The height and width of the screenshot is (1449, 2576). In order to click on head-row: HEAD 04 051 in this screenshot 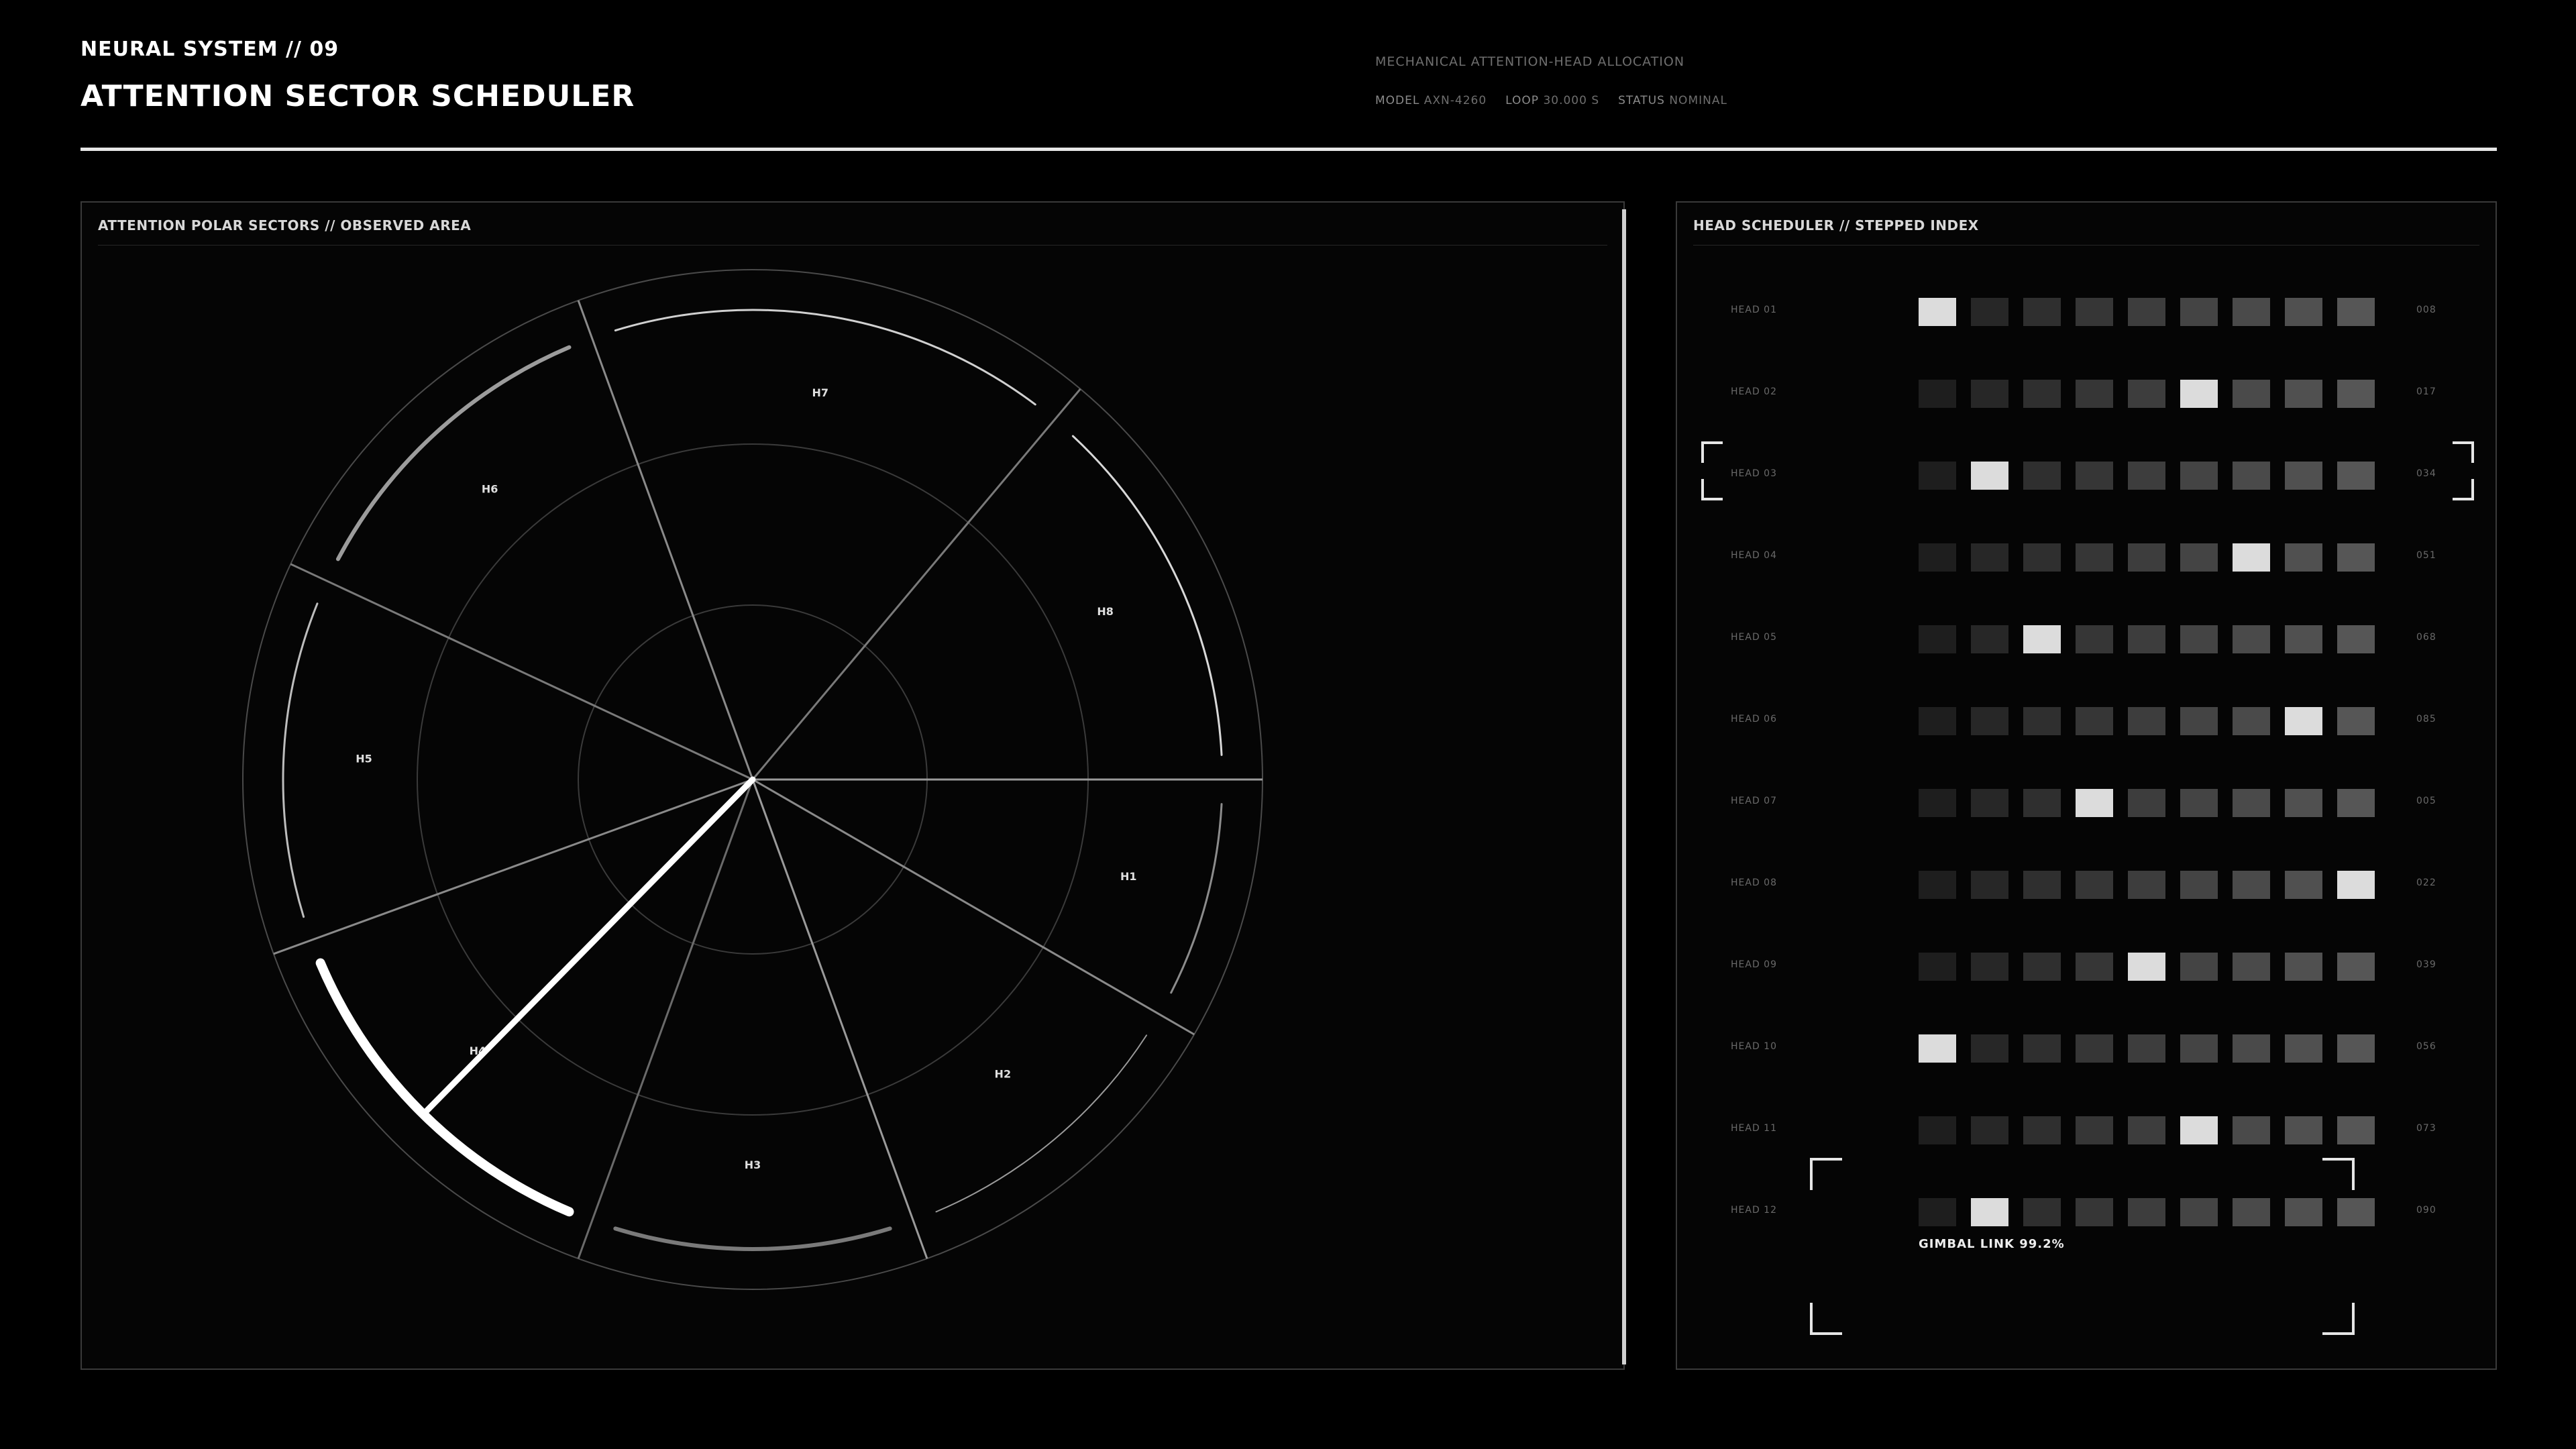, I will do `click(2087, 557)`.